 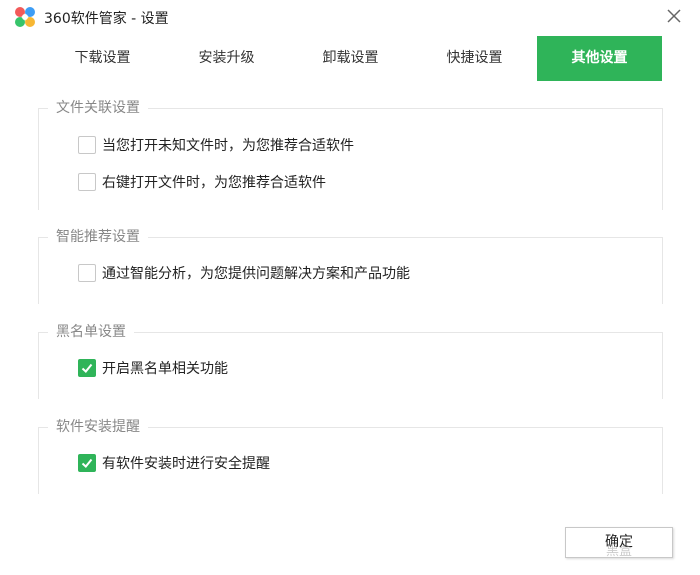 I want to click on option-label: 有软件安装时进行安全提醒, so click(x=186, y=464).